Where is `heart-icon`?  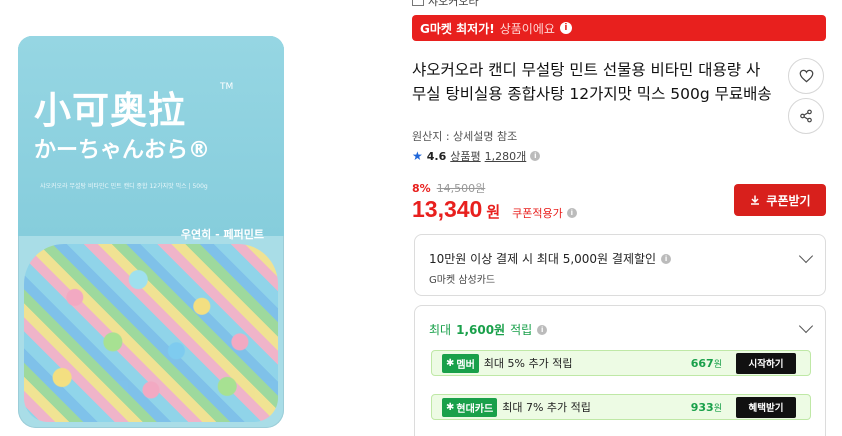
heart-icon is located at coordinates (806, 76).